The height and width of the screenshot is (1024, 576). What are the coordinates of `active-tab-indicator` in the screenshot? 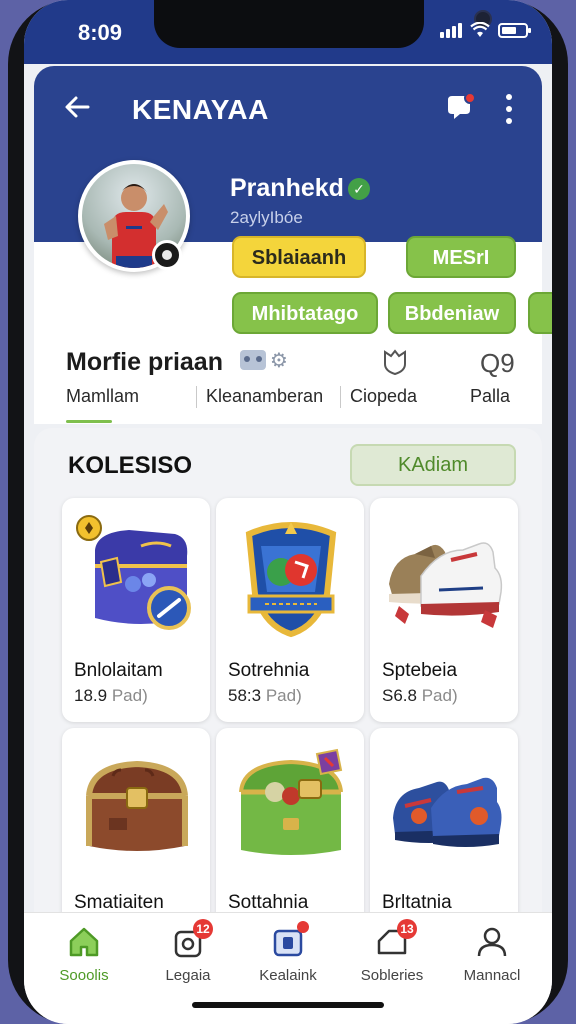 It's located at (89, 421).